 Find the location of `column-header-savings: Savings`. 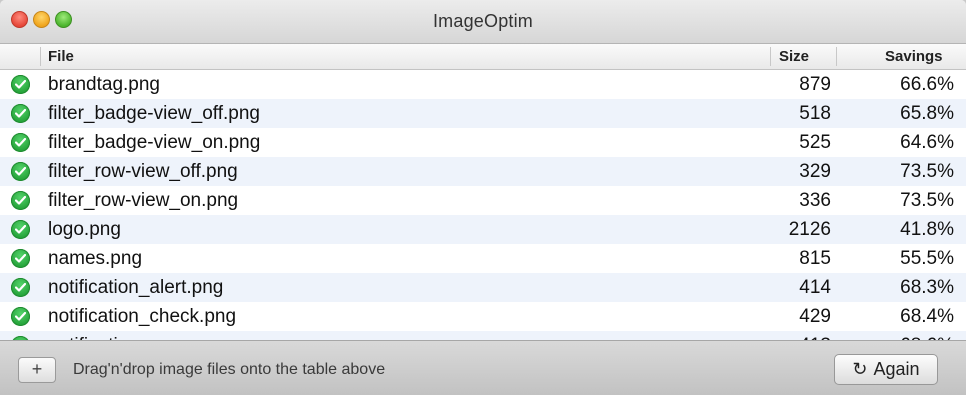

column-header-savings: Savings is located at coordinates (914, 56).